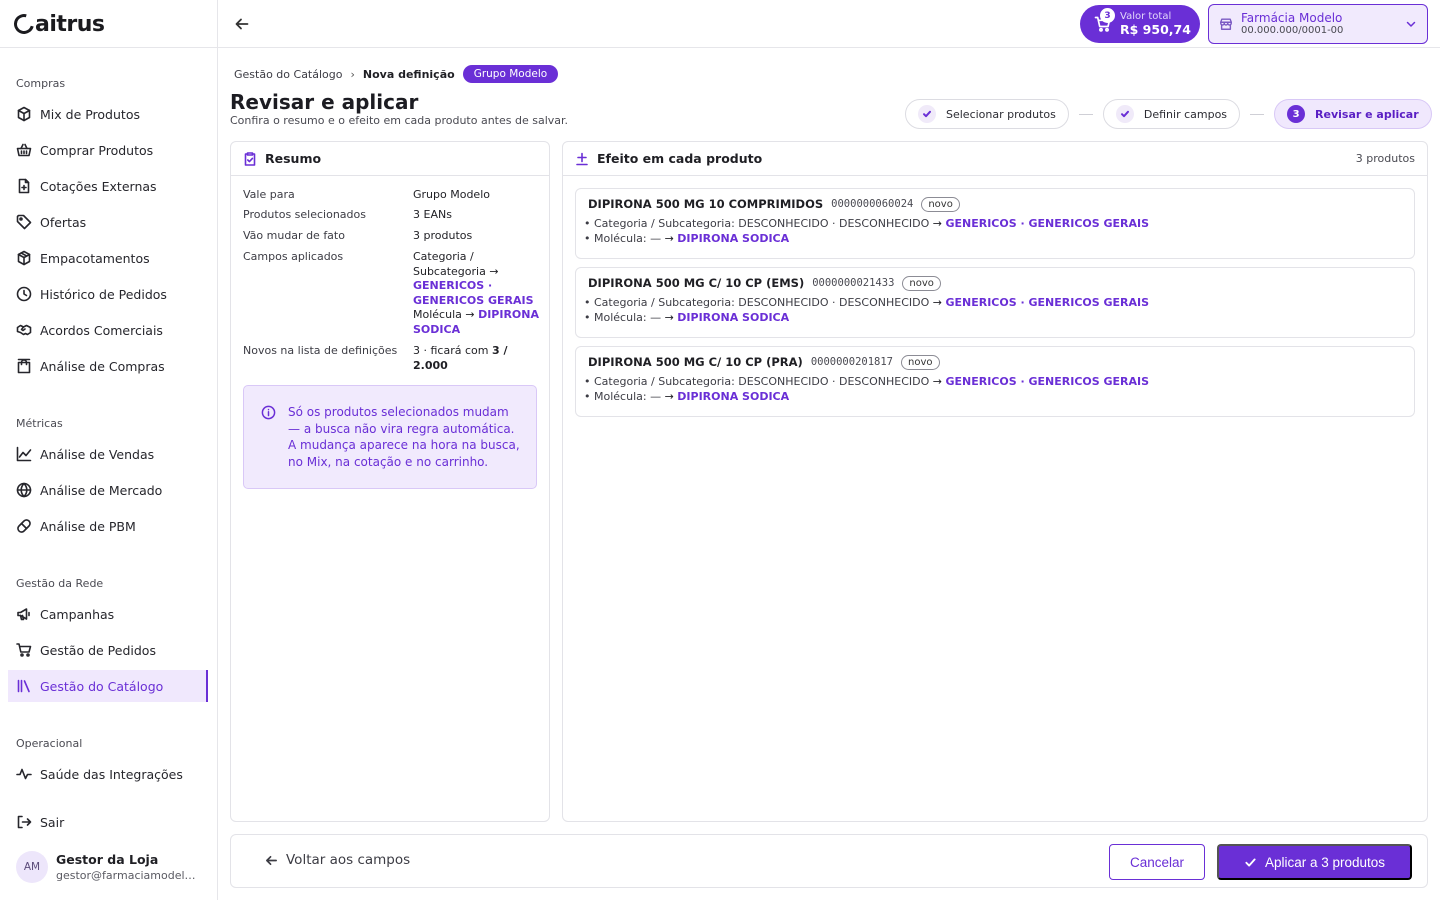 The height and width of the screenshot is (900, 1440). What do you see at coordinates (872, 204) in the screenshot?
I see `product-ean: 0000000060024` at bounding box center [872, 204].